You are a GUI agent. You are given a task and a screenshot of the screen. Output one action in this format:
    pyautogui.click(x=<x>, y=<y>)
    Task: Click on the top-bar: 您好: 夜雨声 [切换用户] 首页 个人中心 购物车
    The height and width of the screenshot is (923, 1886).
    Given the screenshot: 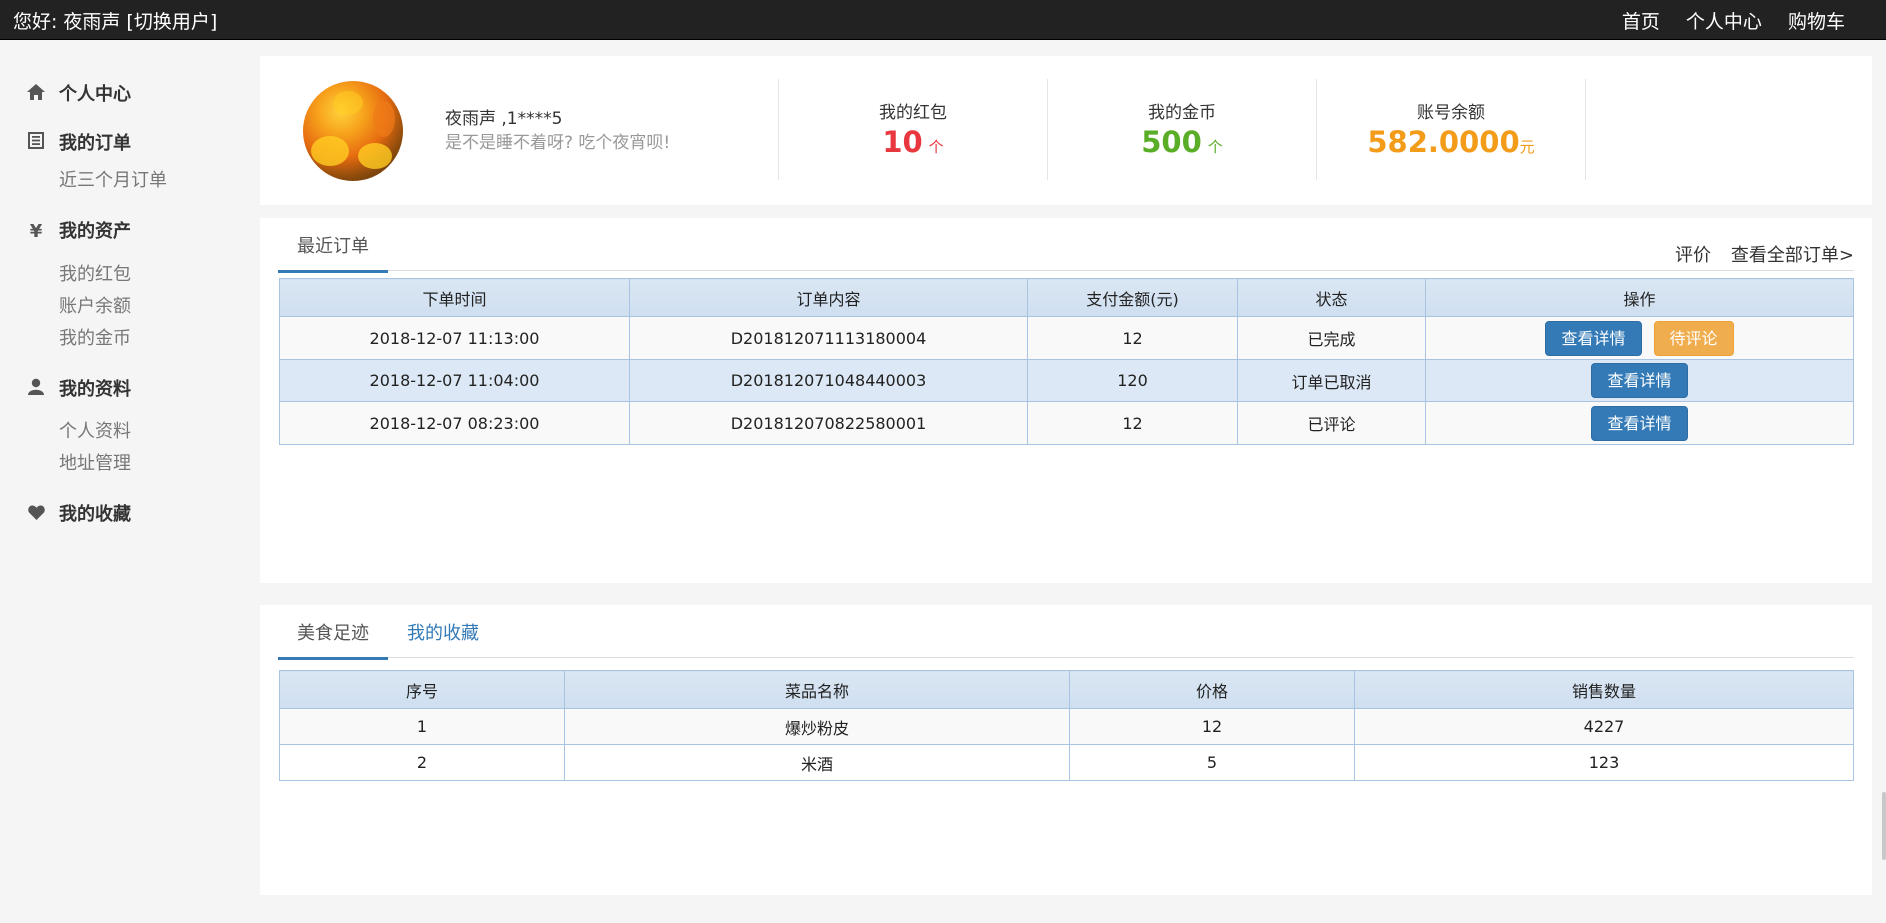 What is the action you would take?
    pyautogui.click(x=943, y=20)
    